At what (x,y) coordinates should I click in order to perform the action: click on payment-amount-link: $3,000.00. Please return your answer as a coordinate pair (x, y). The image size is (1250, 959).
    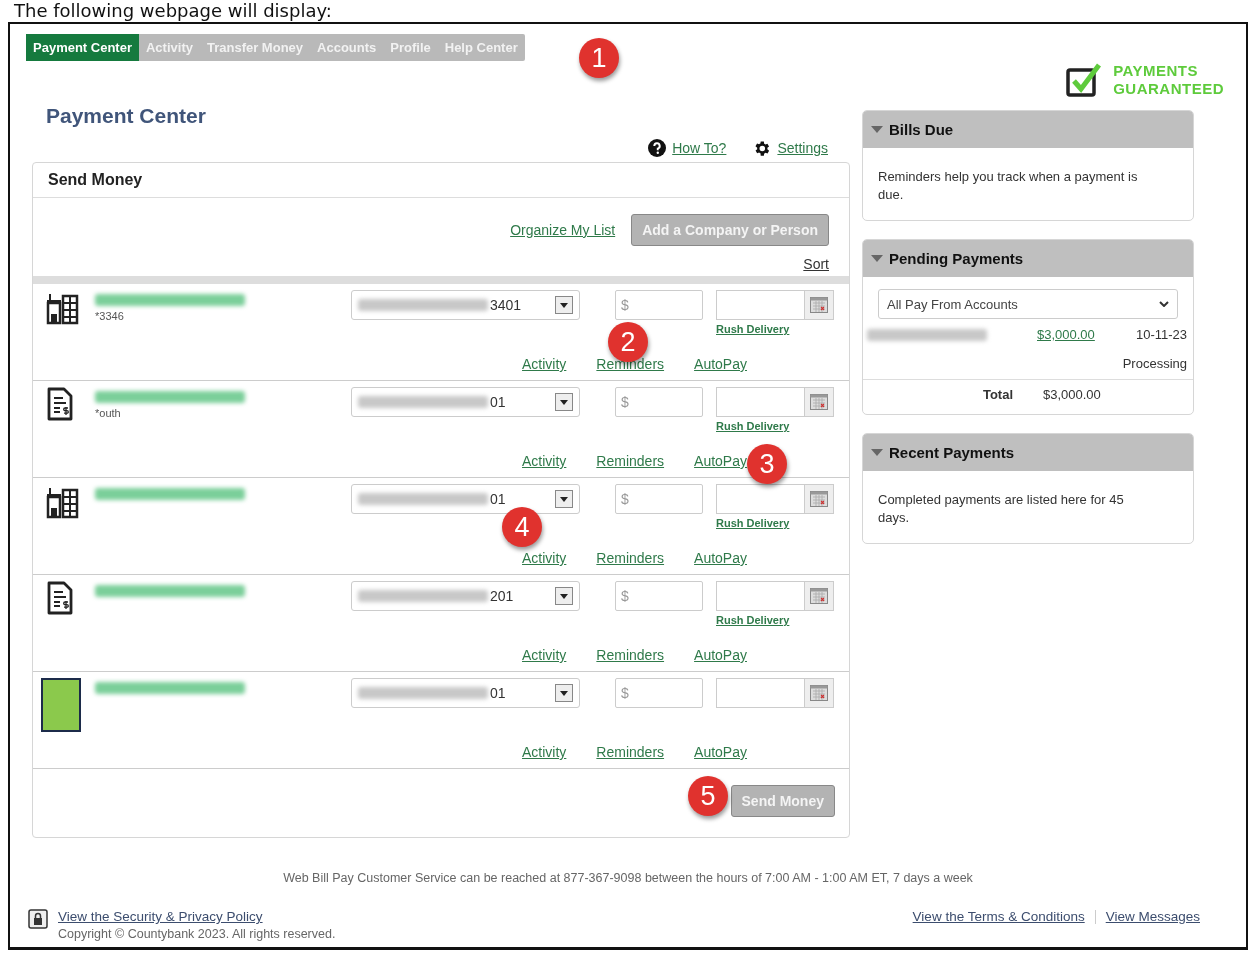
    Looking at the image, I should click on (1079, 334).